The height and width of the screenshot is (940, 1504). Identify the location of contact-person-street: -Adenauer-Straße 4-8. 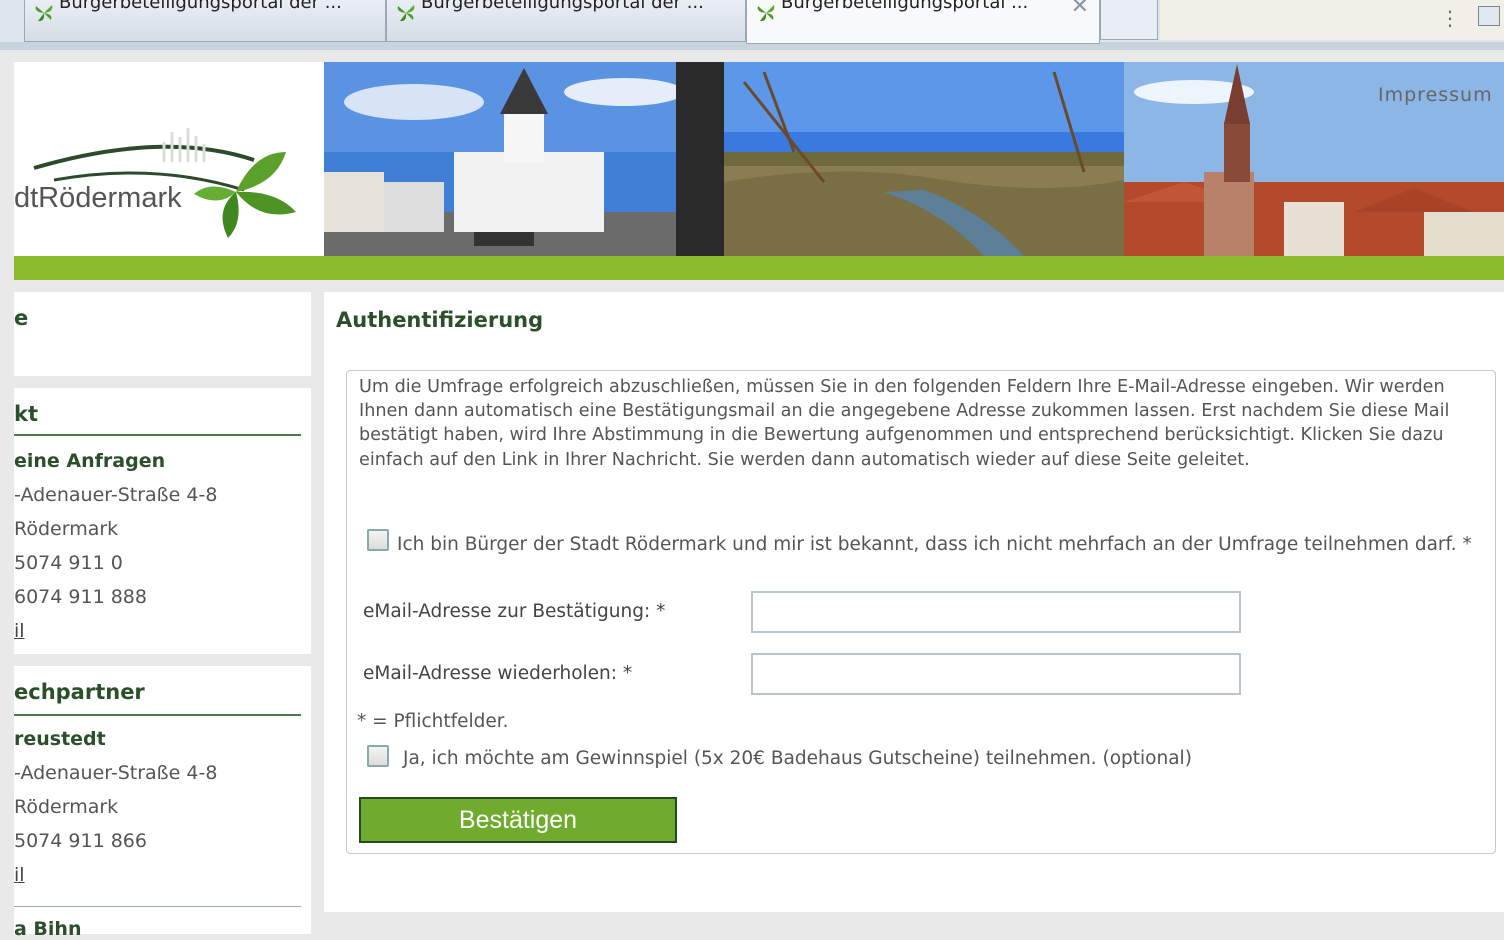
(116, 773).